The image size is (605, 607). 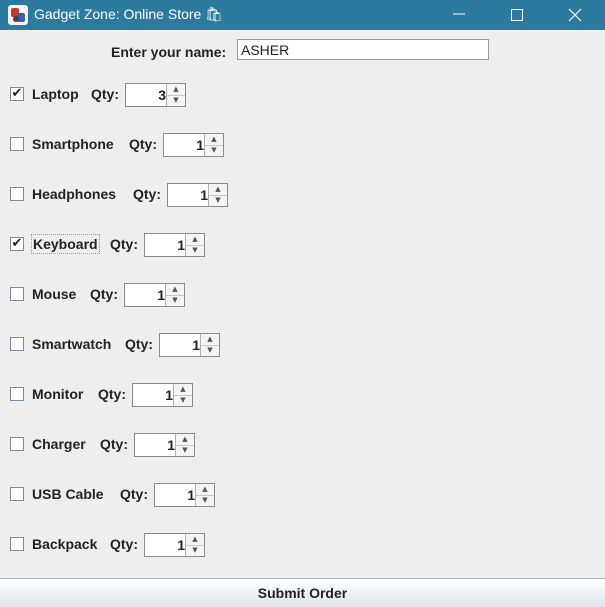 What do you see at coordinates (17, 544) in the screenshot?
I see `backpack-checkbox` at bounding box center [17, 544].